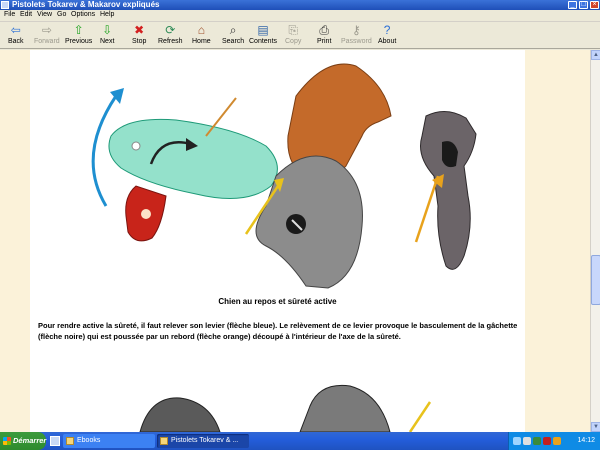  I want to click on refresh-button: ⟳ Refresh, so click(170, 35).